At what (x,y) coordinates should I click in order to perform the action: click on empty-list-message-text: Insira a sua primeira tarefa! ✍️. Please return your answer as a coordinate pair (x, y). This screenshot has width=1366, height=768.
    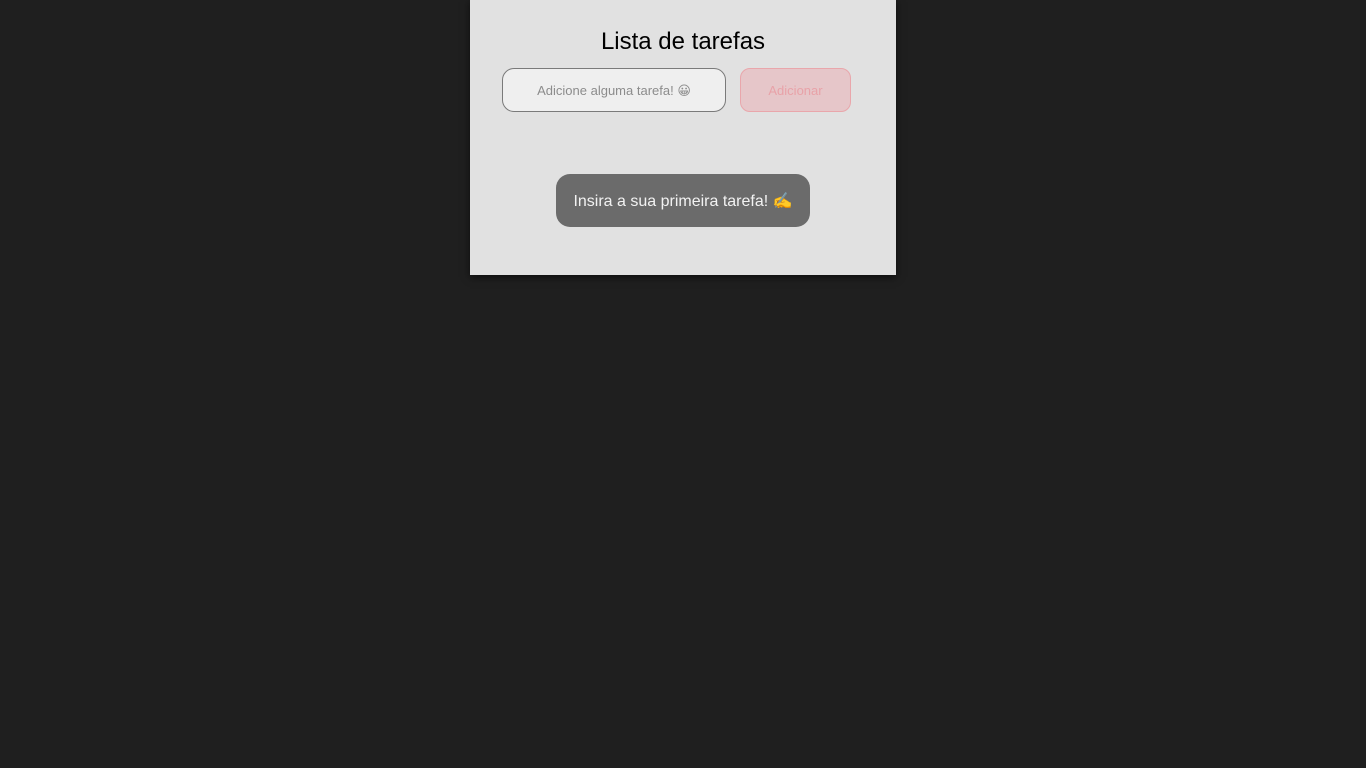
    Looking at the image, I should click on (683, 201).